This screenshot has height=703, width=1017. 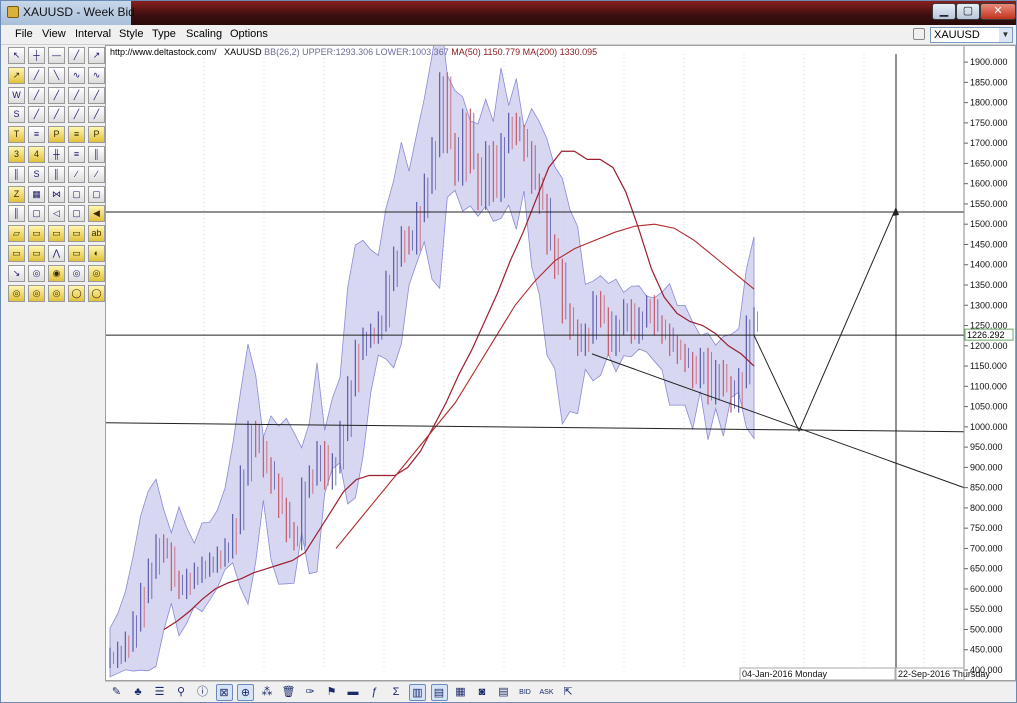 I want to click on bottom-tool-10-icon: ✑, so click(x=310, y=692).